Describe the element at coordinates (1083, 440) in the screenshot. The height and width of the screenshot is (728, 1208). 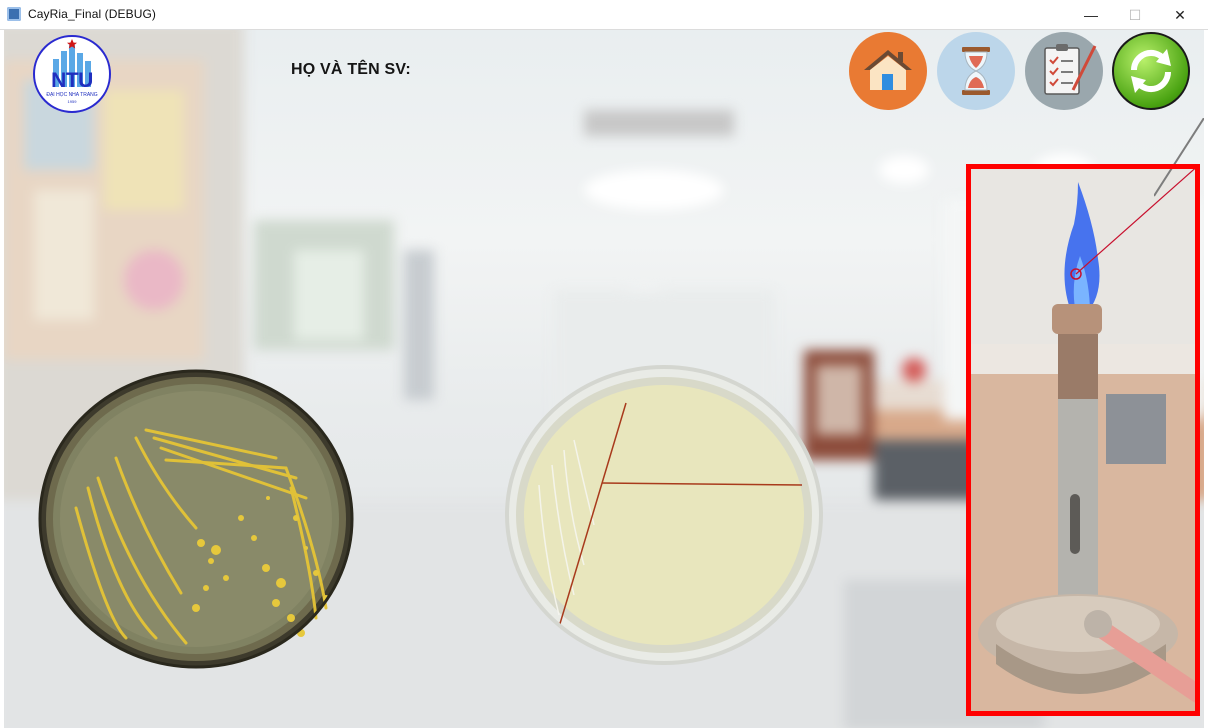
I see `burner-highlight-frame` at that location.